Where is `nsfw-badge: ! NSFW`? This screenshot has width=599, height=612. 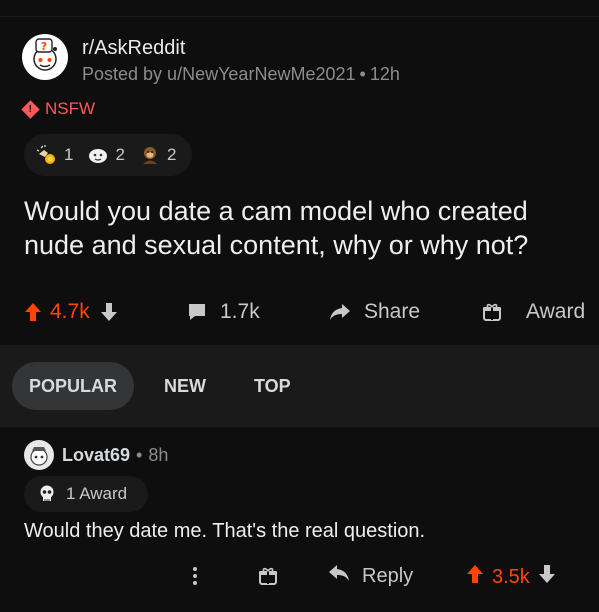 nsfw-badge: ! NSFW is located at coordinates (58, 109).